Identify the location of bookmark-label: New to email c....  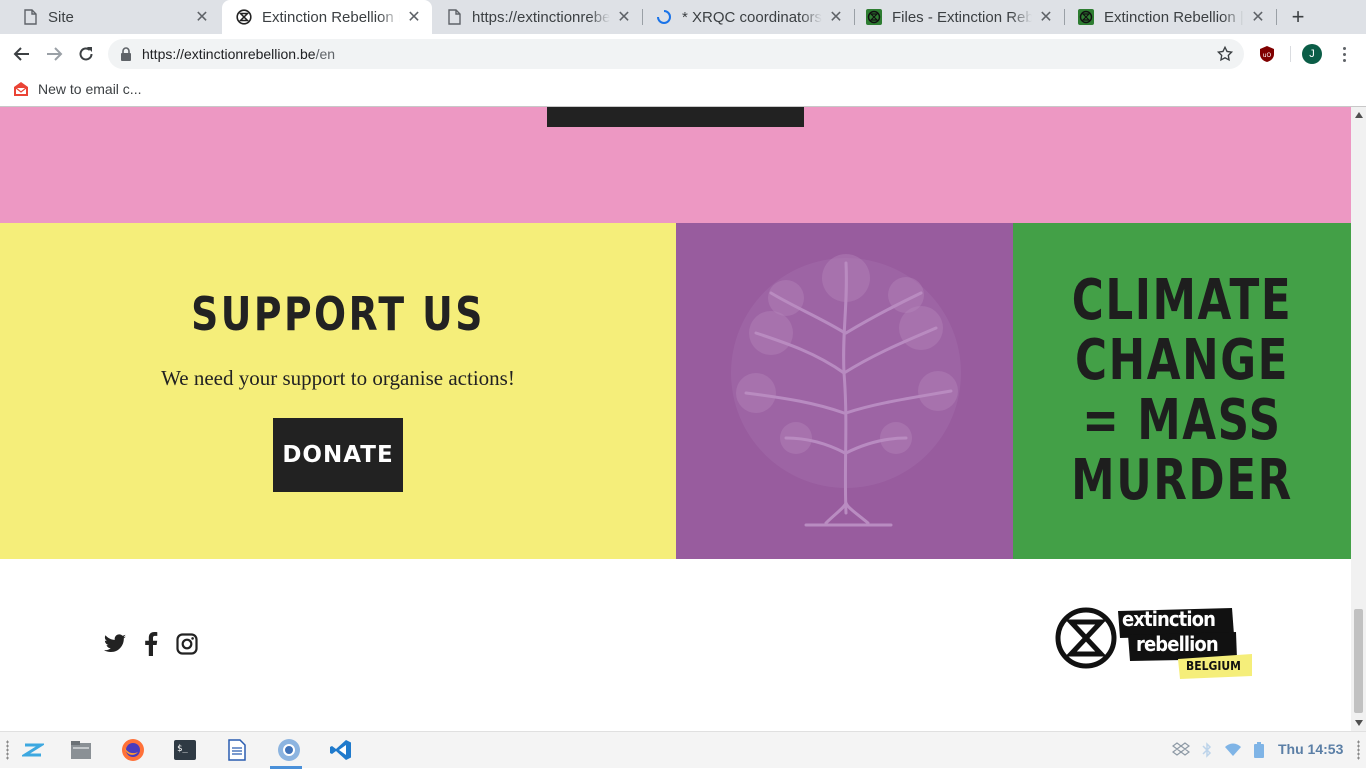
(90, 89).